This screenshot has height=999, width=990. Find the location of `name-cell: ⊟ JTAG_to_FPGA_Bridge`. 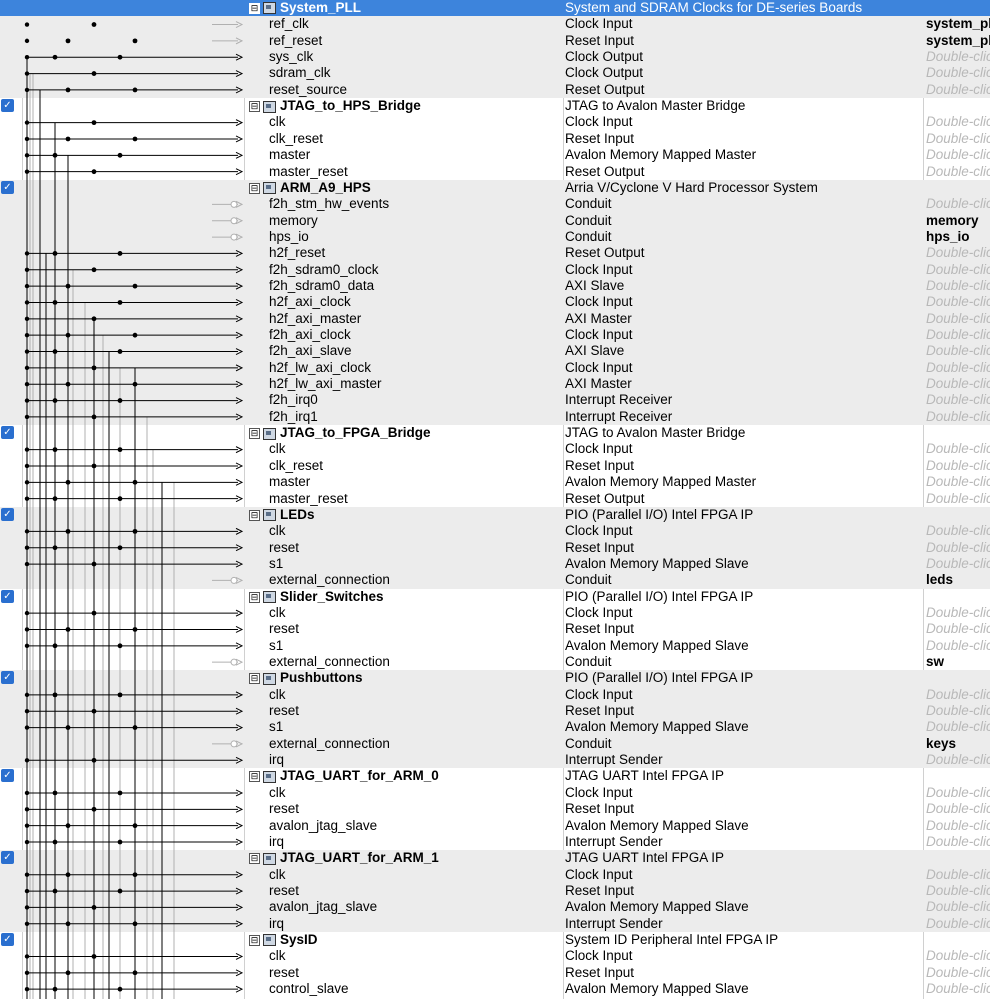

name-cell: ⊟ JTAG_to_FPGA_Bridge is located at coordinates (404, 433).